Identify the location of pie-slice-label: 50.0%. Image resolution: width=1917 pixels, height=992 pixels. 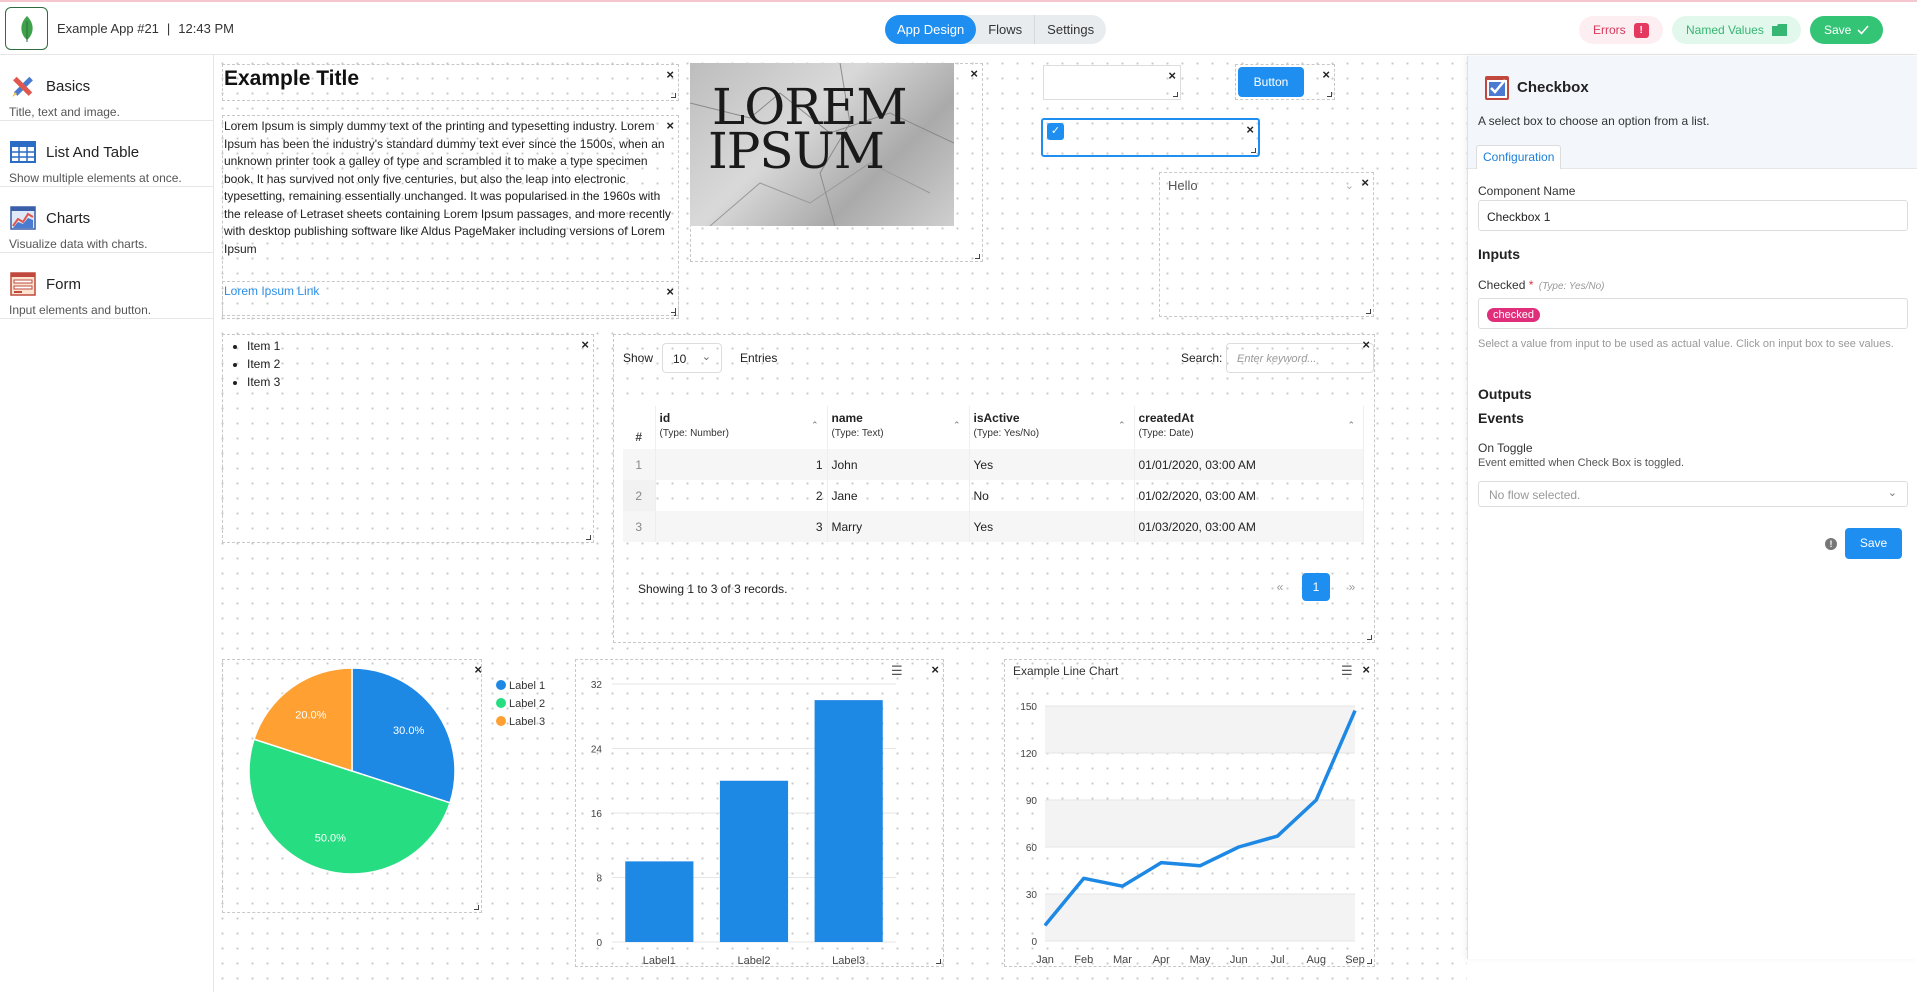
(330, 839).